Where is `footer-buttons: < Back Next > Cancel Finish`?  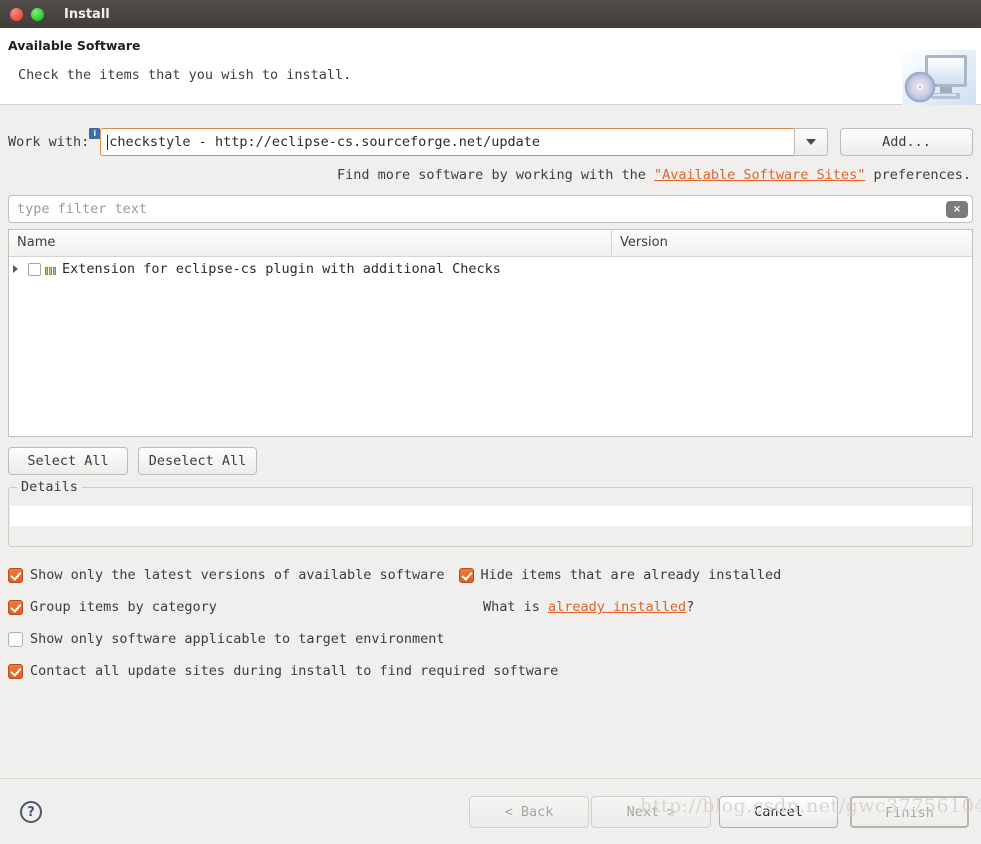 footer-buttons: < Back Next > Cancel Finish is located at coordinates (721, 811).